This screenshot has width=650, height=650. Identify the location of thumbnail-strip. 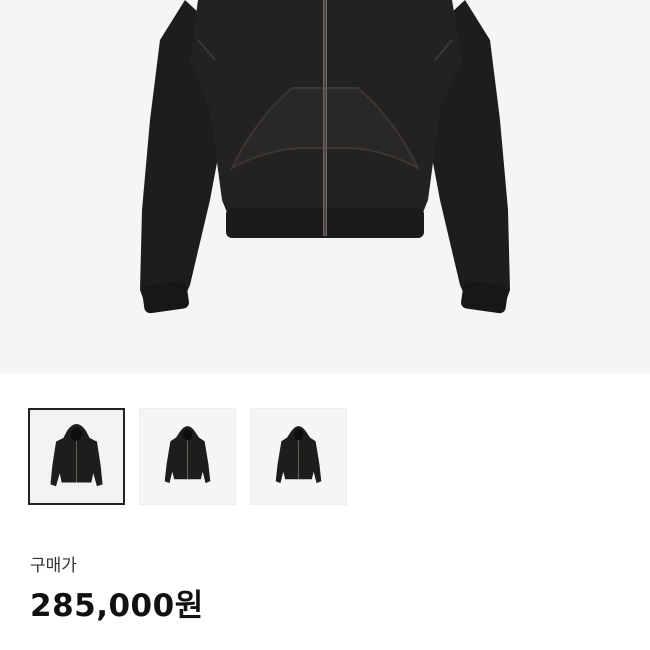
(187, 456).